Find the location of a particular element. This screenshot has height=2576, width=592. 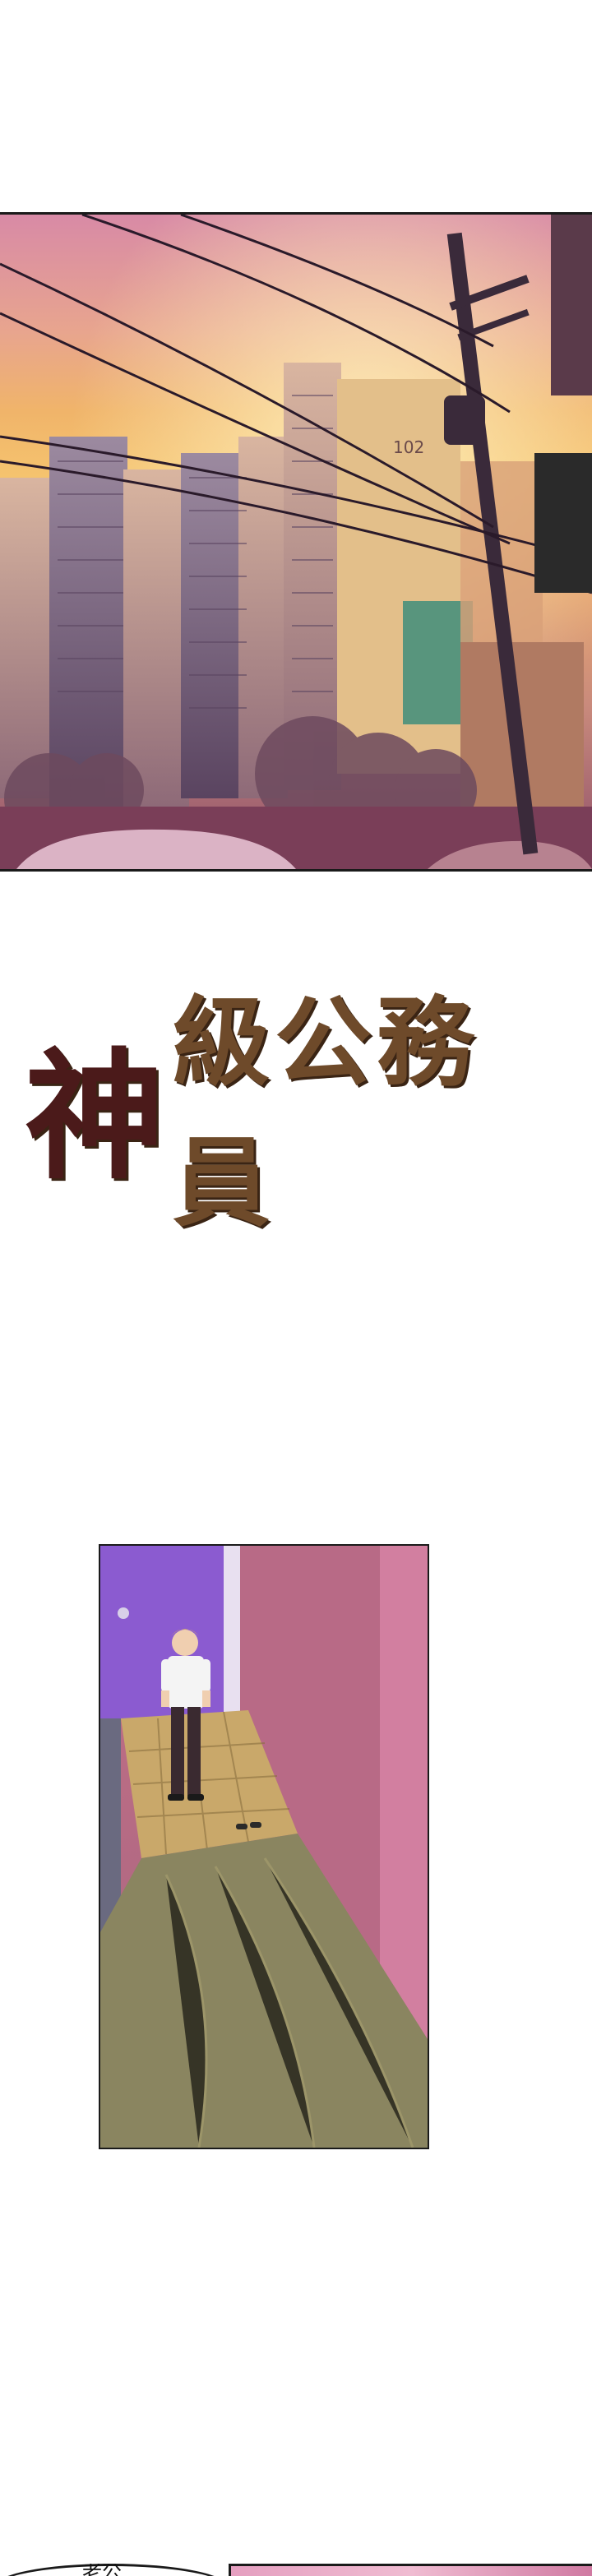

next-panel-preview: 老公 is located at coordinates (296, 2570).